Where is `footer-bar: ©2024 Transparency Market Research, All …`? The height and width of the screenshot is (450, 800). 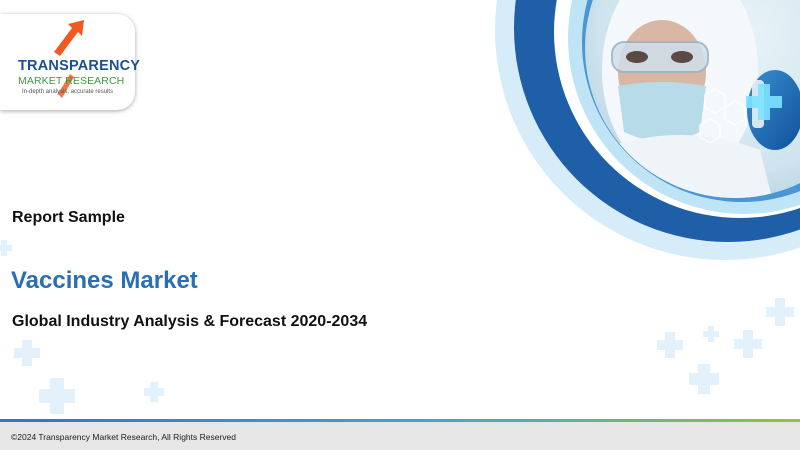 footer-bar: ©2024 Transparency Market Research, All … is located at coordinates (400, 436).